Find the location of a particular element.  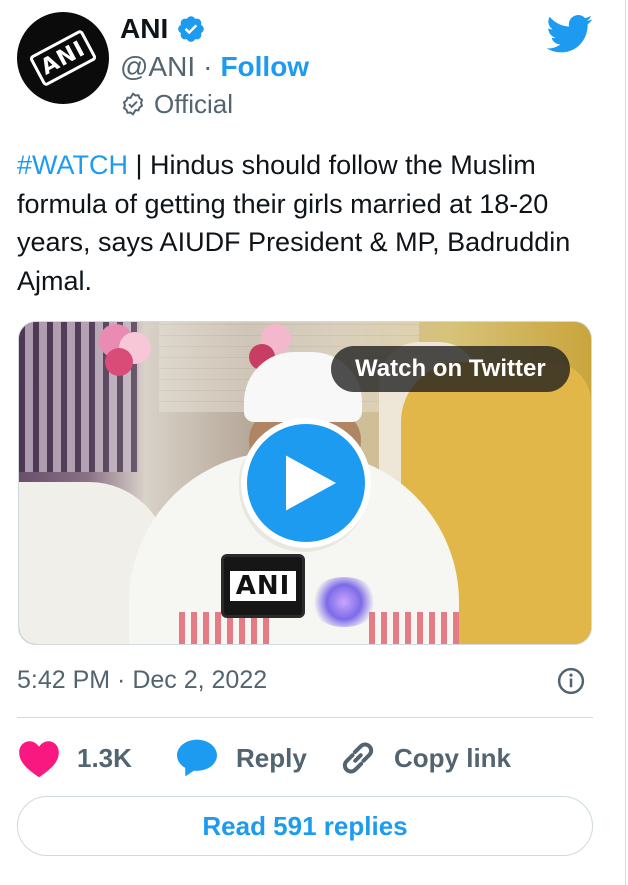

ani-microphone: ANI is located at coordinates (263, 586).